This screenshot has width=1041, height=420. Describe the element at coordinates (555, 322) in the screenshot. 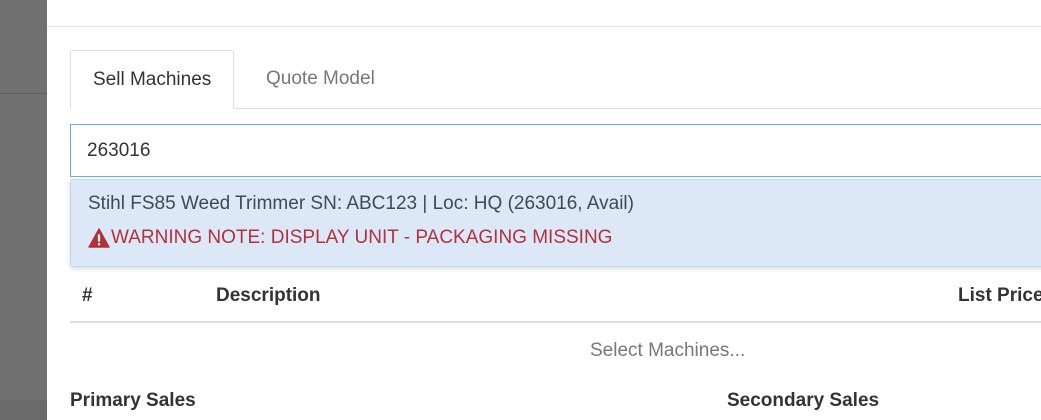

I see `table-header-divider` at that location.